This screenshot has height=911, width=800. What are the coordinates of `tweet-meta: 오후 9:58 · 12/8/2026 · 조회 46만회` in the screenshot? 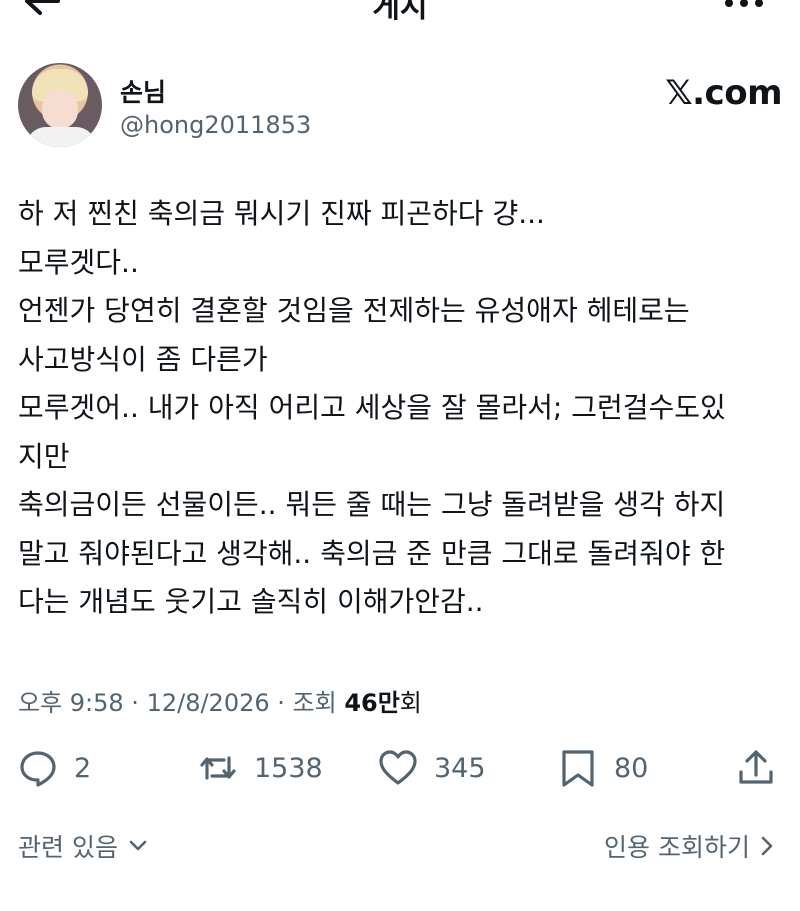 It's located at (220, 700).